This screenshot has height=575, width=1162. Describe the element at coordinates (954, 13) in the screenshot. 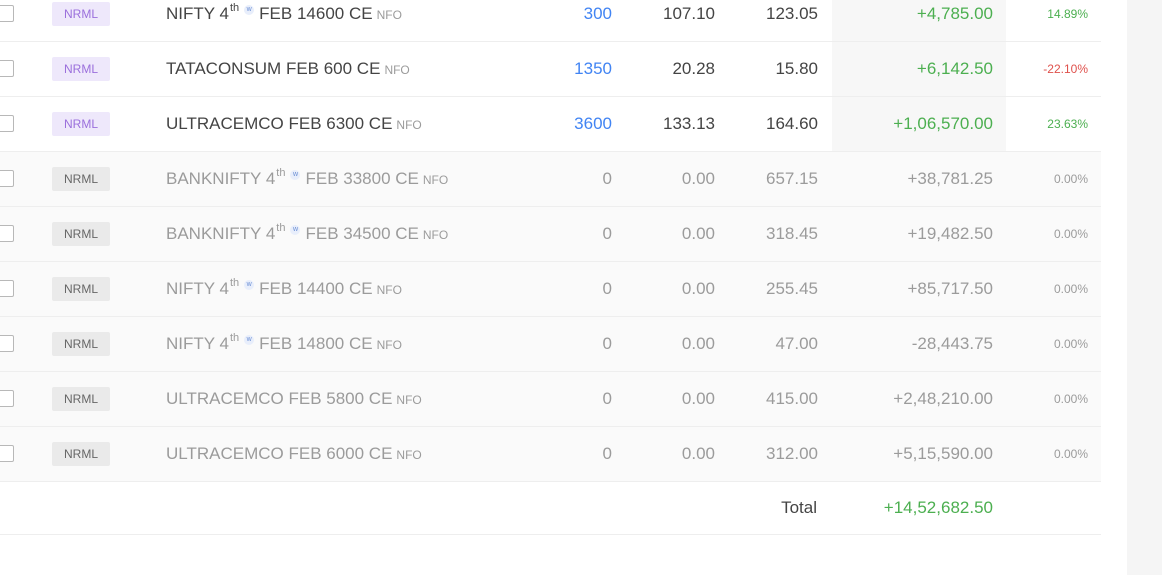

I see `pnl-cell: +4,785.00` at that location.